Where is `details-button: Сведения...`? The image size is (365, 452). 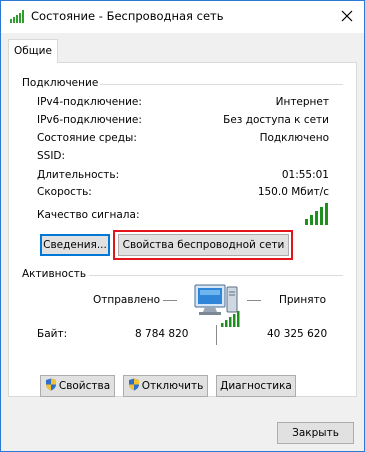
details-button: Сведения... is located at coordinates (75, 245).